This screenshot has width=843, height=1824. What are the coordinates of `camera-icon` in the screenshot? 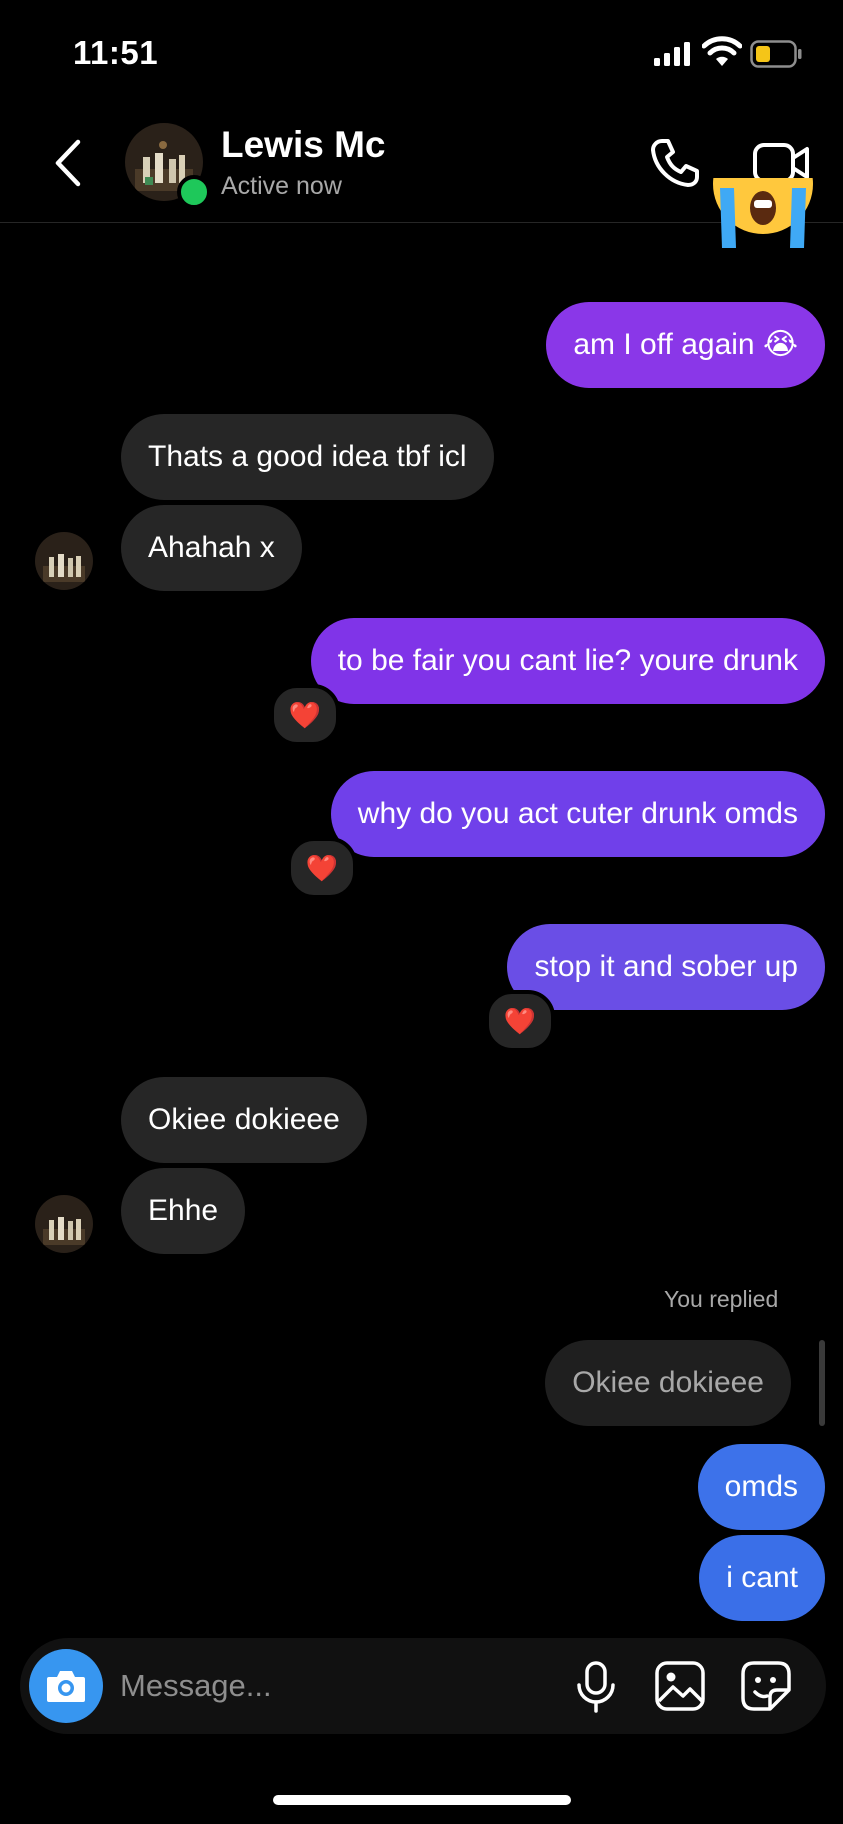 It's located at (66, 1686).